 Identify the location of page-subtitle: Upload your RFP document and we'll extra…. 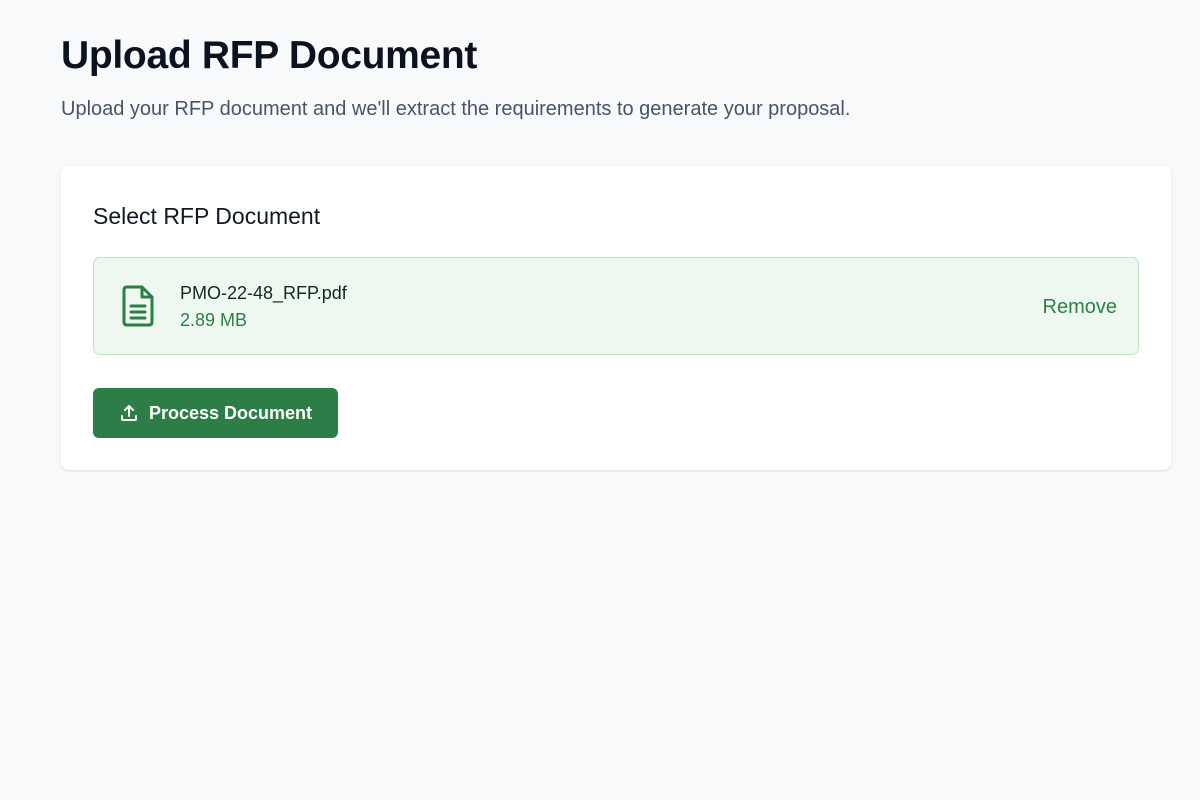
(456, 109).